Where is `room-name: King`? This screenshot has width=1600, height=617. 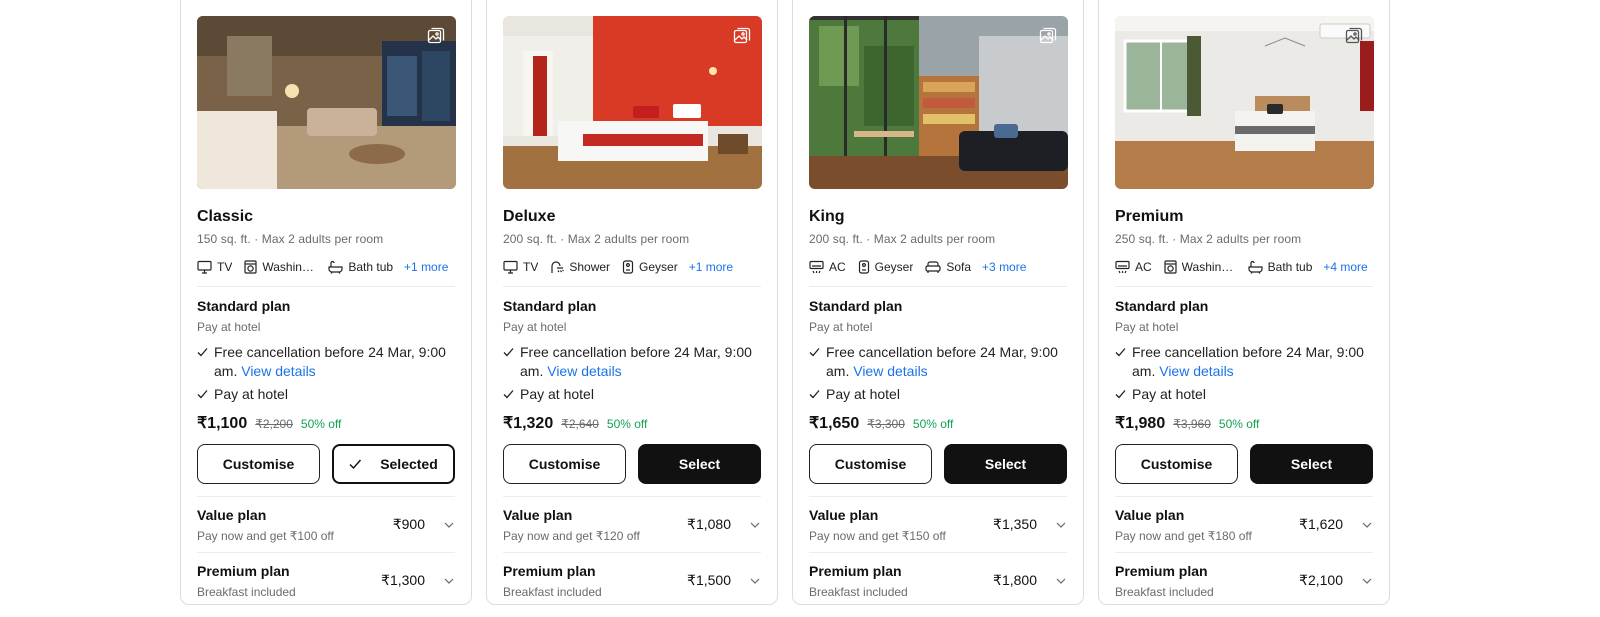
room-name: King is located at coordinates (827, 216).